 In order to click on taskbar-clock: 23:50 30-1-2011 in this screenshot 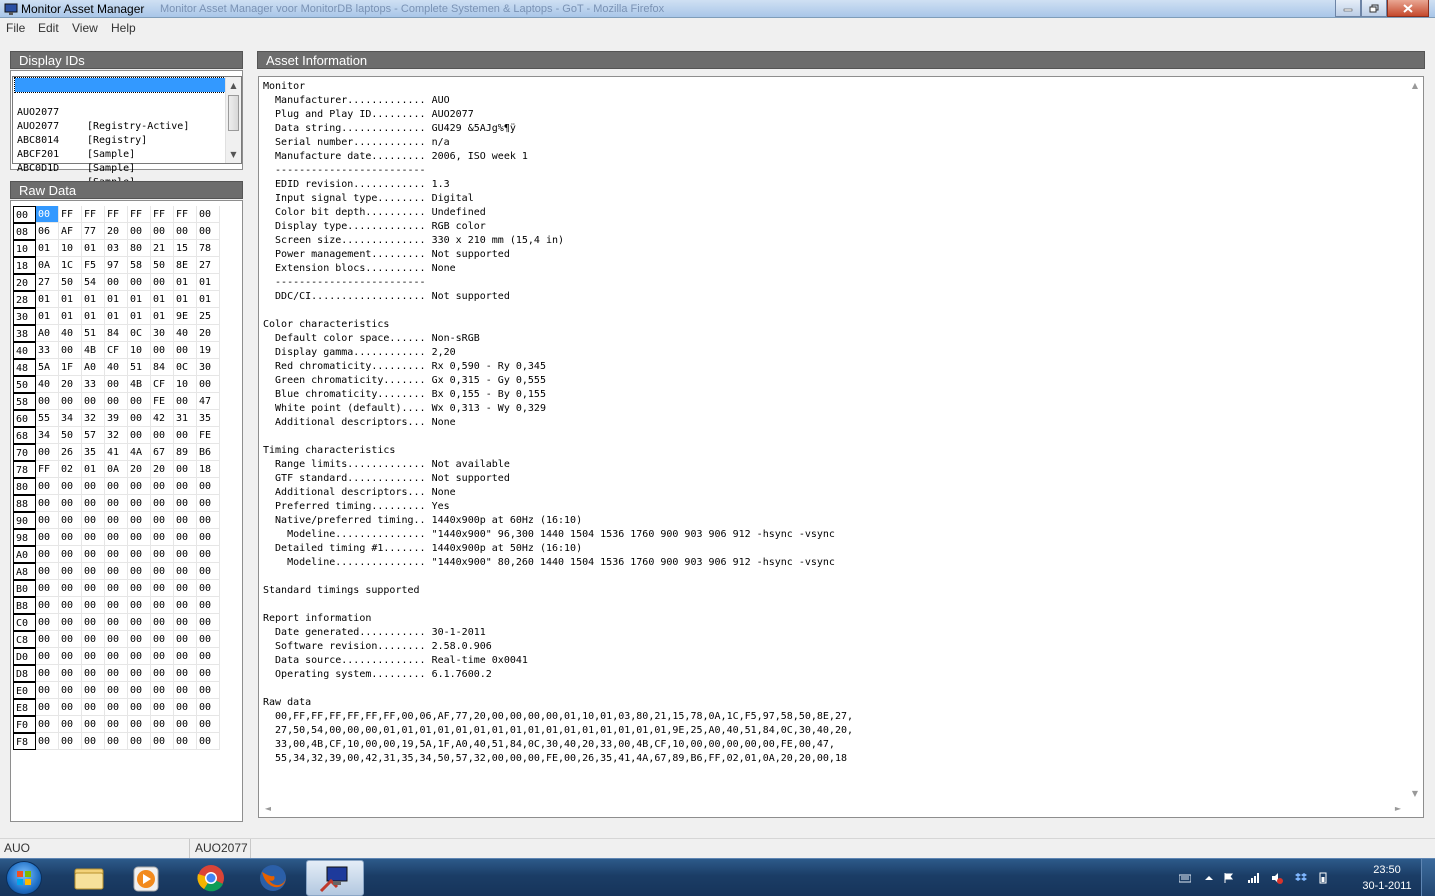, I will do `click(1387, 878)`.